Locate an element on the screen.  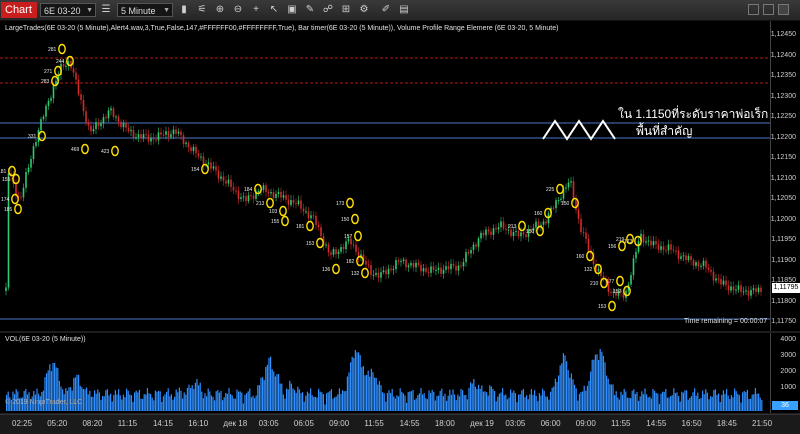
drawing-tools-icon: ✎ is located at coordinates (310, 10).